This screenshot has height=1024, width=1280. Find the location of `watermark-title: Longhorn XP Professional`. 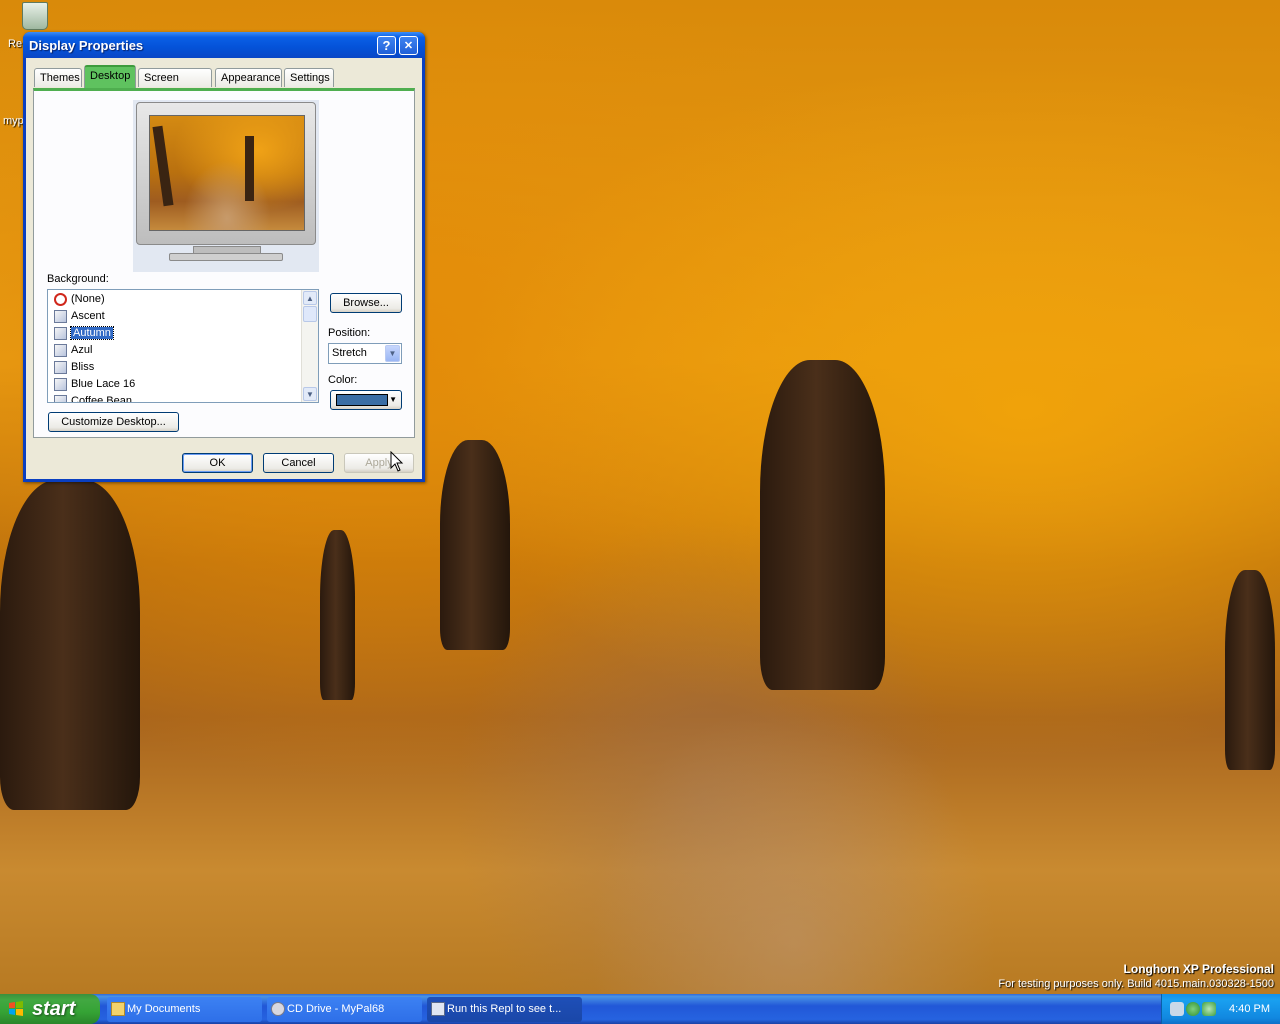

watermark-title: Longhorn XP Professional is located at coordinates (1198, 969).